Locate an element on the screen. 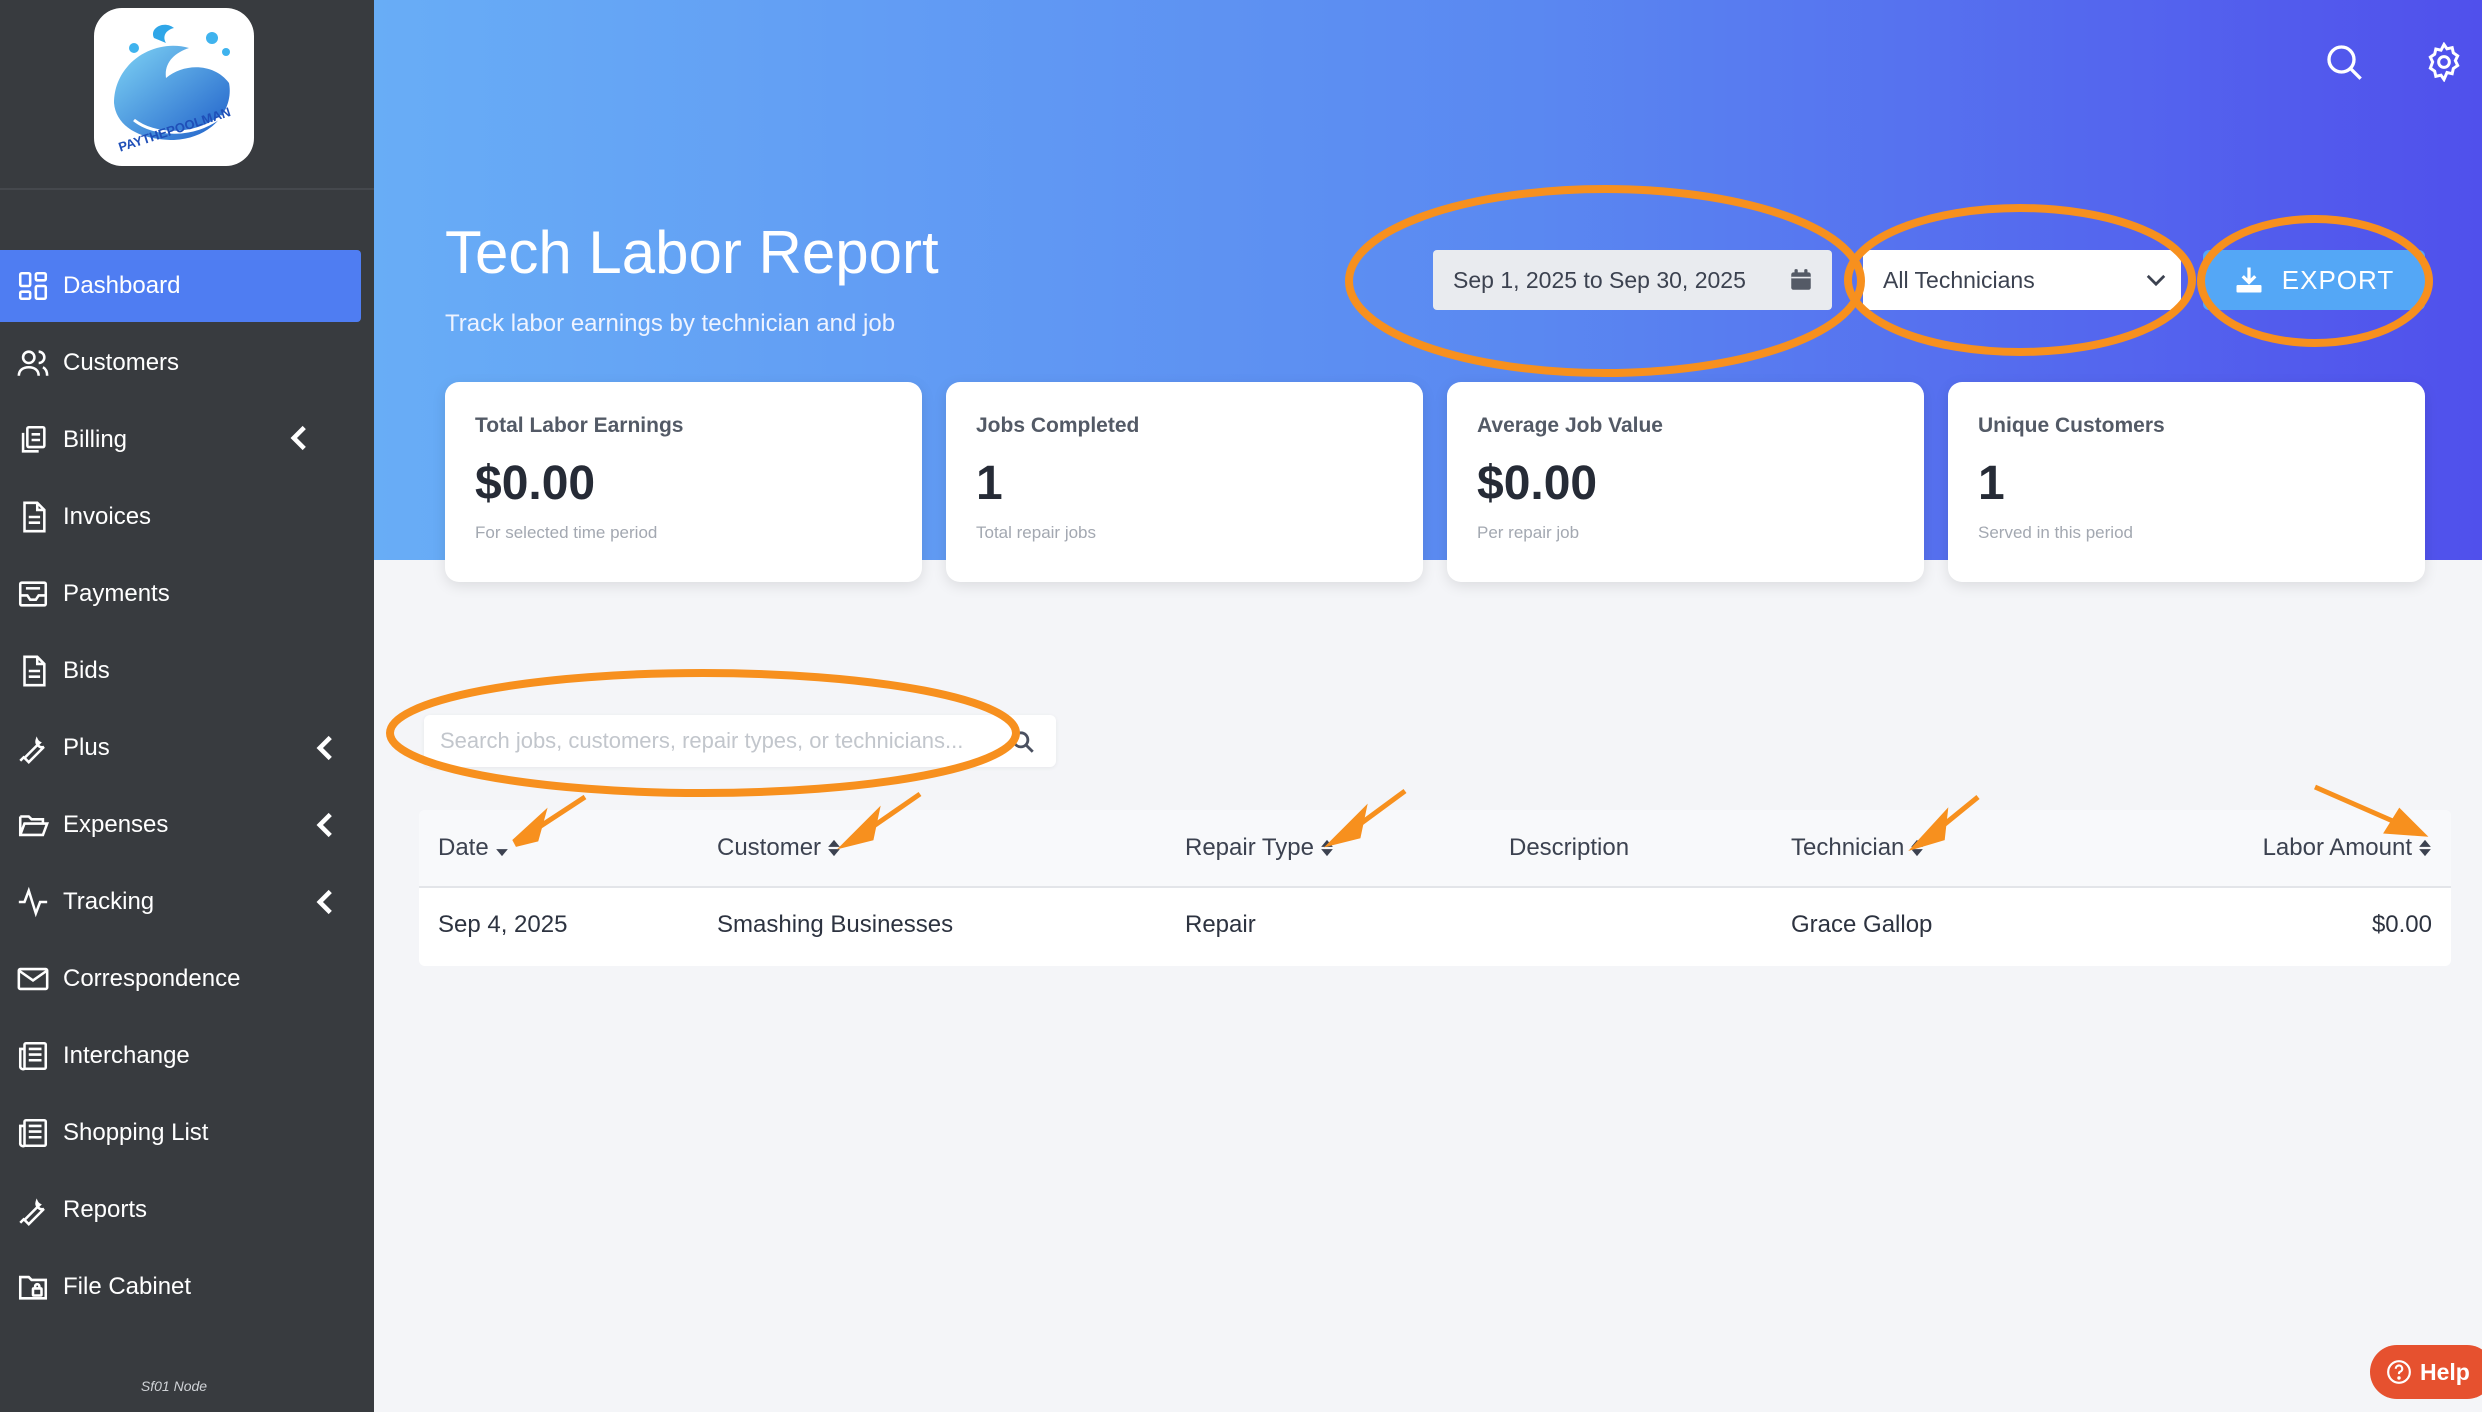 Image resolution: width=2482 pixels, height=1412 pixels. document-icon is located at coordinates (33, 671).